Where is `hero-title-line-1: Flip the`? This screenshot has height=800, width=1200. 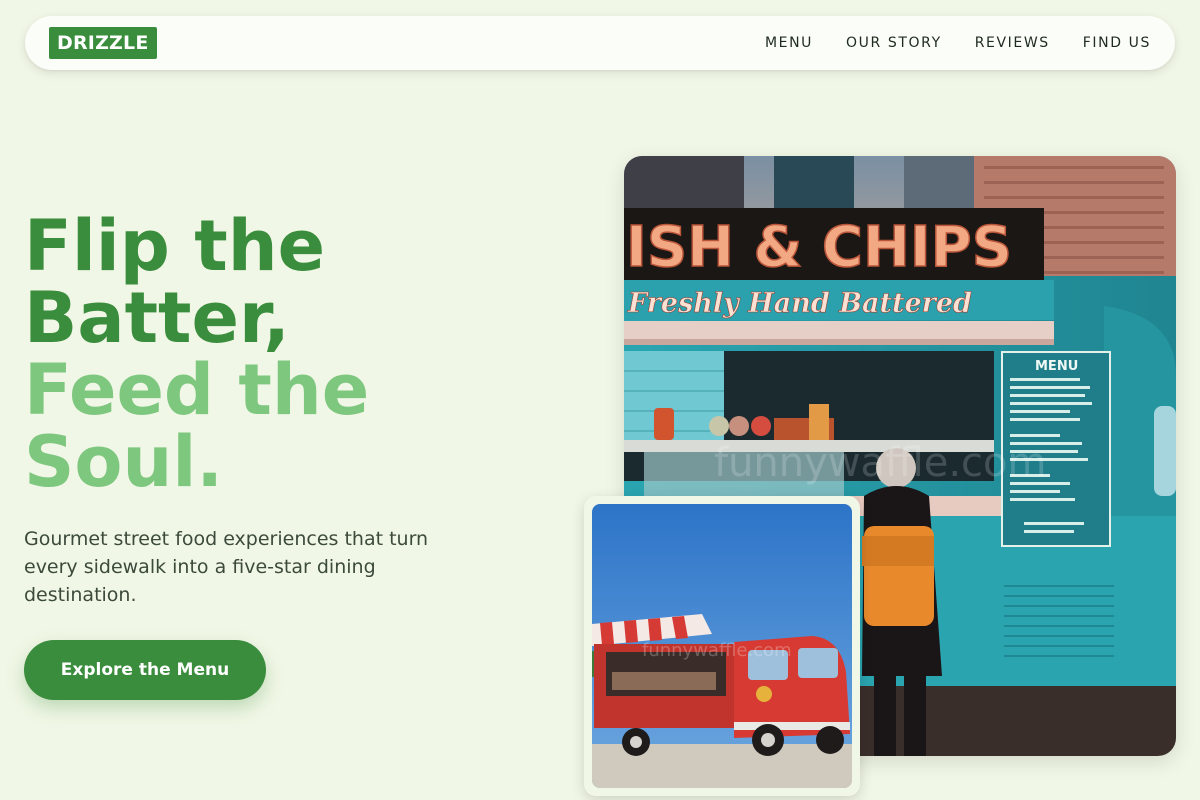
hero-title-line-1: Flip the is located at coordinates (175, 246).